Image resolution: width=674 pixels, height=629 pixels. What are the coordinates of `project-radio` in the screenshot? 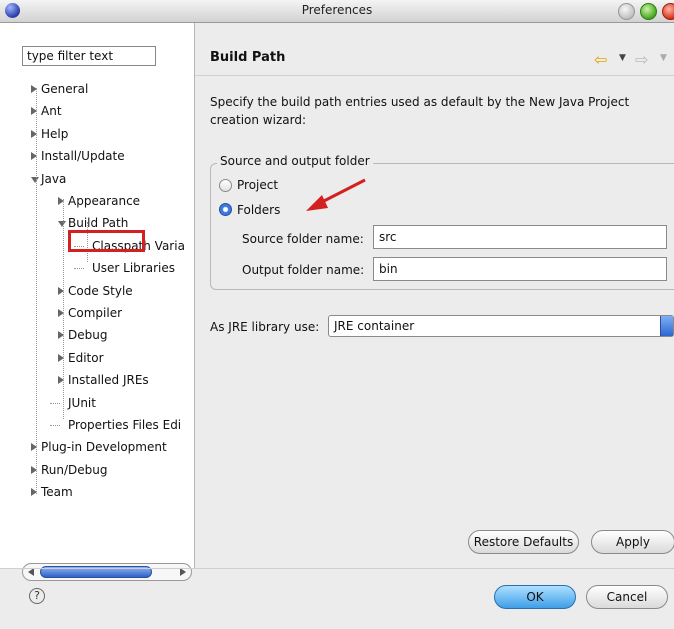 It's located at (225, 185).